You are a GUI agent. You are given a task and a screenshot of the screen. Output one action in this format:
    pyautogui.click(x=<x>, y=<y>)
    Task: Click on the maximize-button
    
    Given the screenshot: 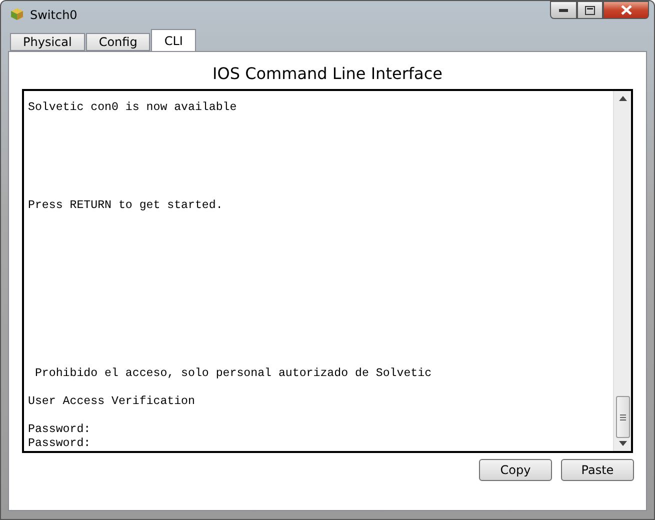 What is the action you would take?
    pyautogui.click(x=590, y=10)
    